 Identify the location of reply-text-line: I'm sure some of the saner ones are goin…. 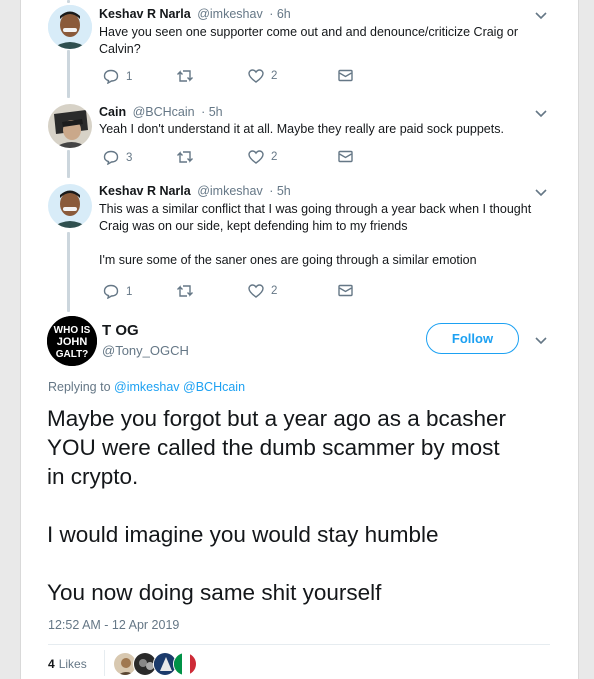
(288, 260).